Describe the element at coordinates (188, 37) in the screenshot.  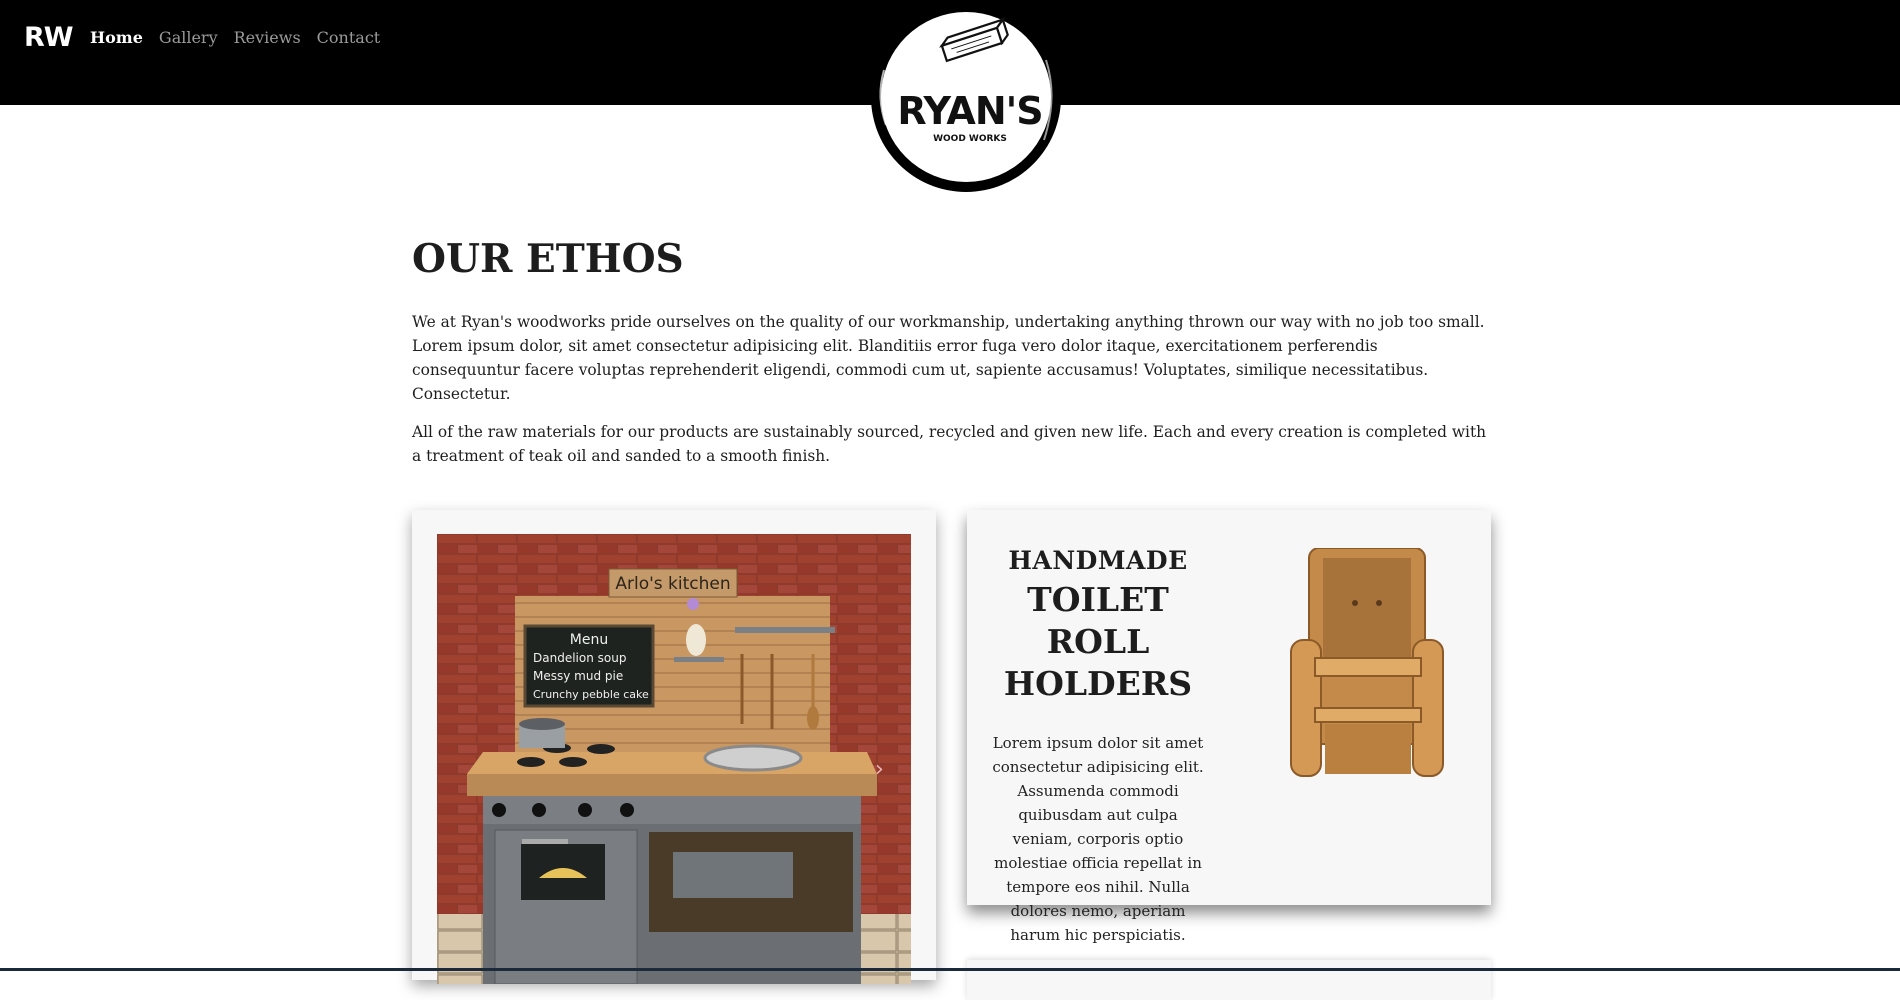
I see `nav-link-gallery: Gallery` at that location.